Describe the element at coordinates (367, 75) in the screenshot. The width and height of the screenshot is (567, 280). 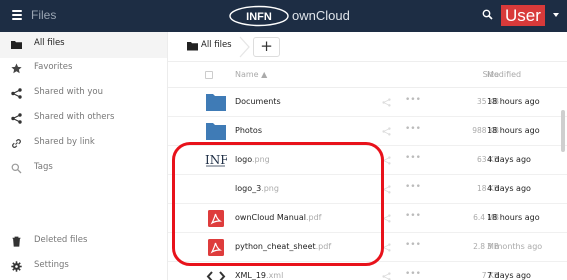
I see `table-header: Name ▲ Size Modified` at that location.